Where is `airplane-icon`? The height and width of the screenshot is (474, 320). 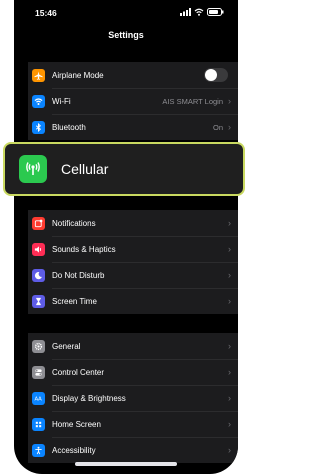
airplane-icon is located at coordinates (38, 75).